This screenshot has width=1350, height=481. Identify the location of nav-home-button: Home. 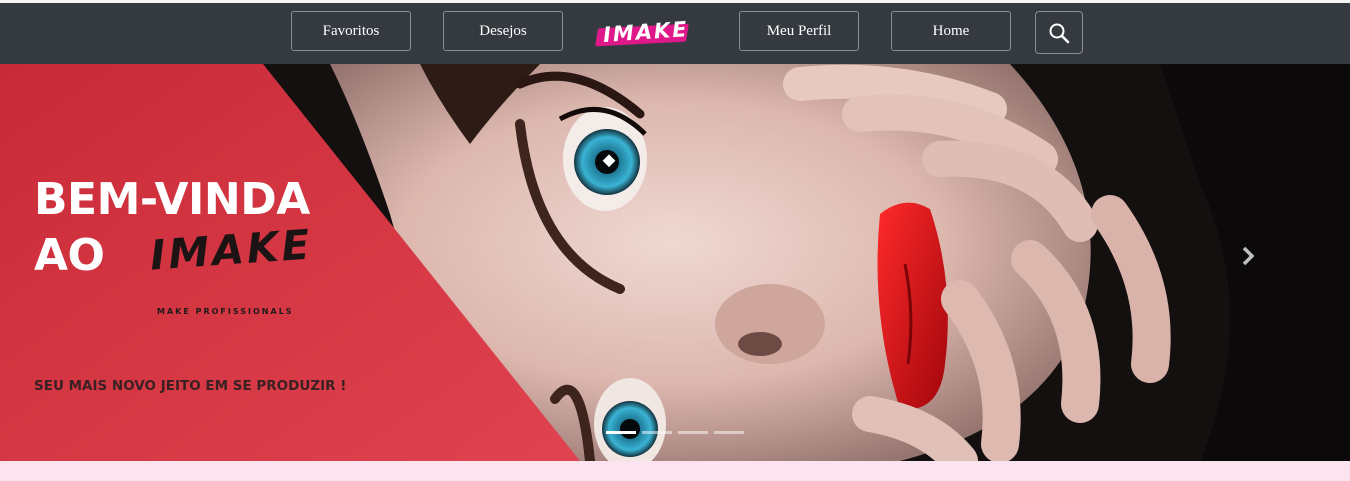
(951, 31).